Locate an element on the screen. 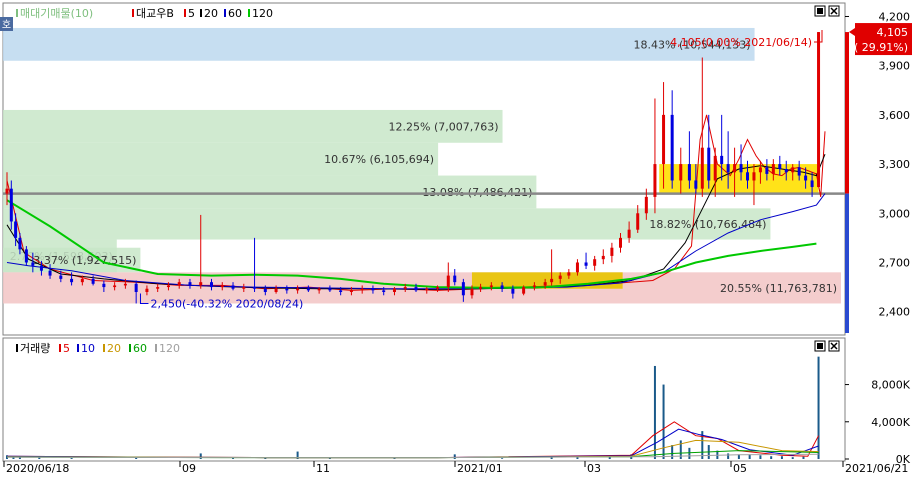  x-tick-label: 2020/06/18 is located at coordinates (37, 468).